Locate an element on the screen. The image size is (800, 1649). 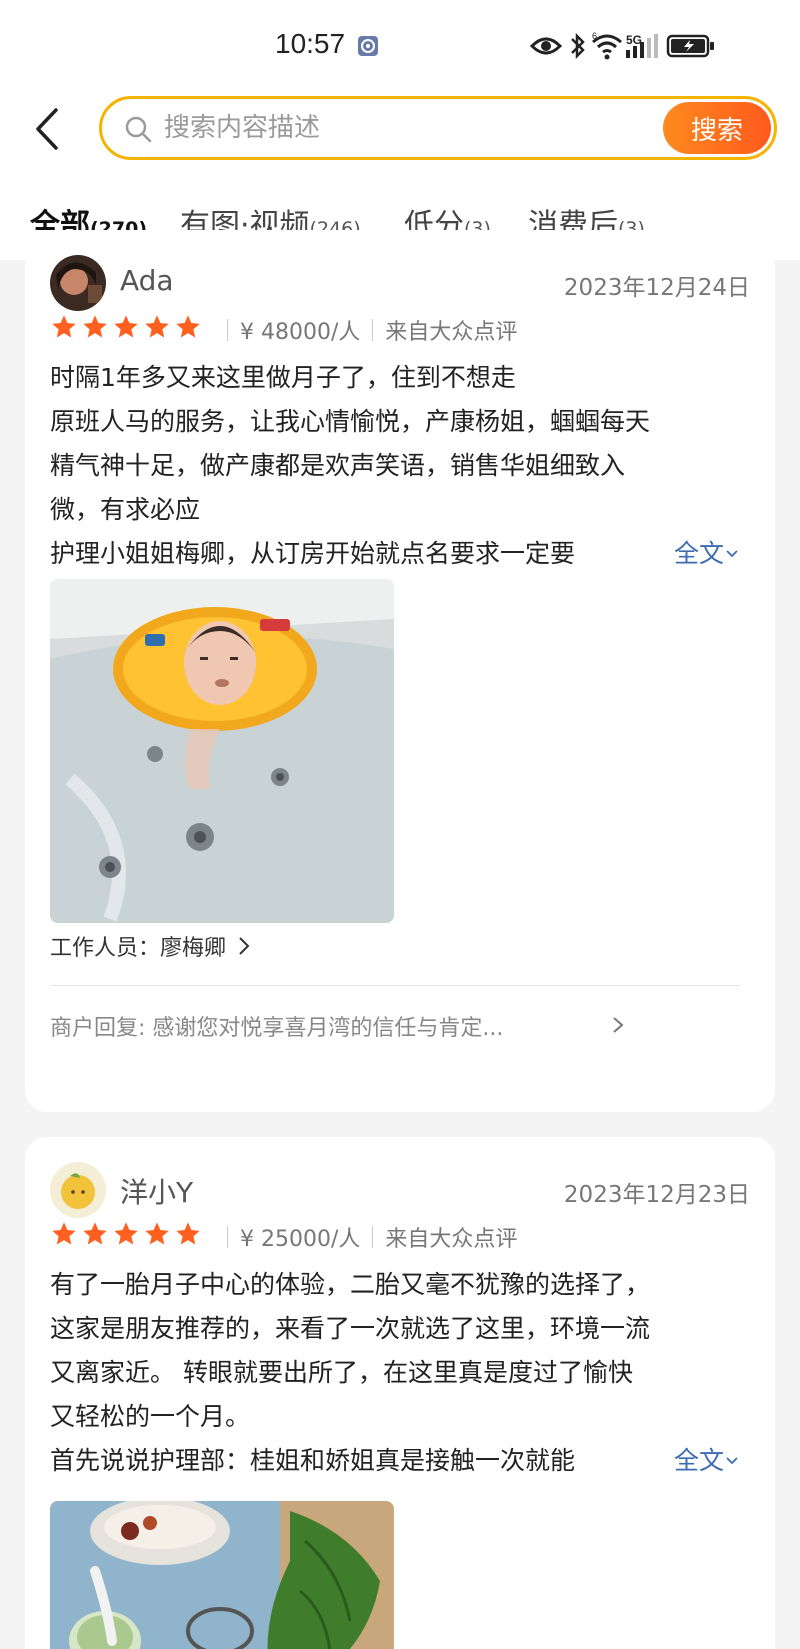
review-line: 微，有求必应 is located at coordinates (125, 509).